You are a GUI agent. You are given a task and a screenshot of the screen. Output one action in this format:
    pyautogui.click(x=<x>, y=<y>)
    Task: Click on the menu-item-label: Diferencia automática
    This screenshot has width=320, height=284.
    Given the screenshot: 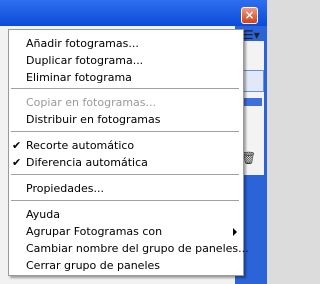 What is the action you would take?
    pyautogui.click(x=87, y=162)
    